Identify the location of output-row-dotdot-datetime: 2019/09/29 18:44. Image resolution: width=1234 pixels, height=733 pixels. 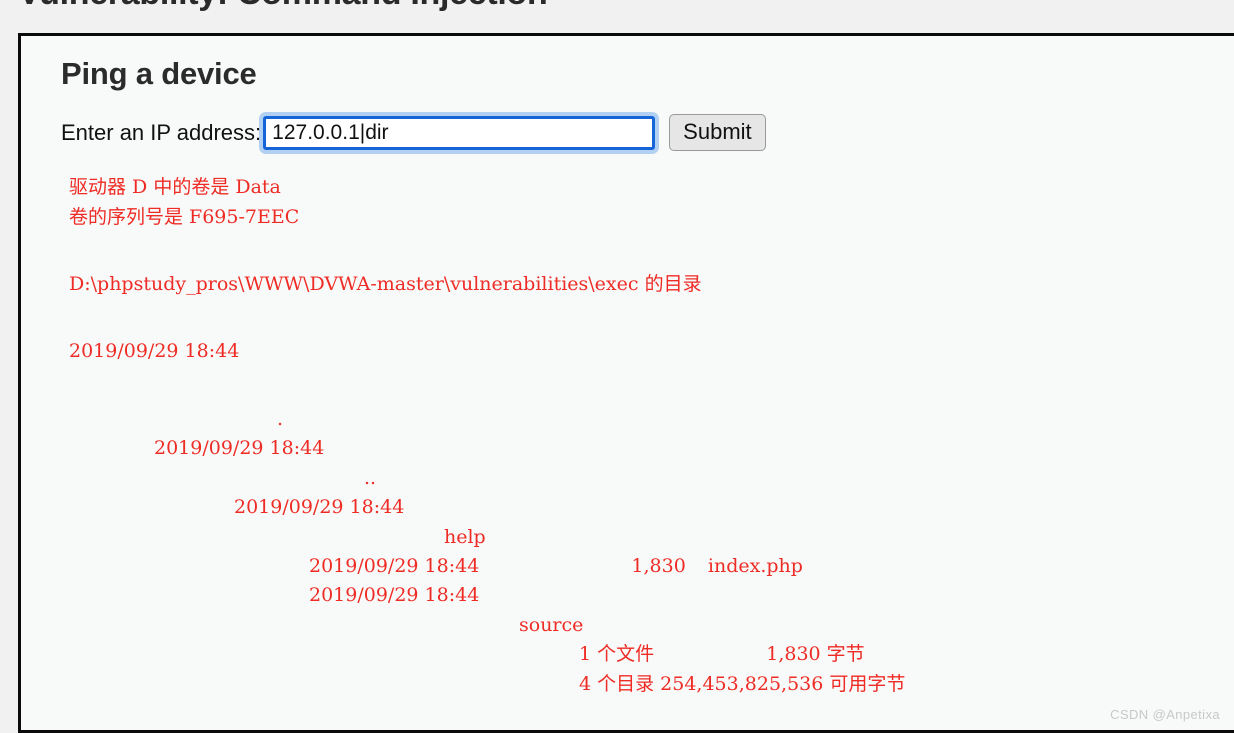
(319, 507).